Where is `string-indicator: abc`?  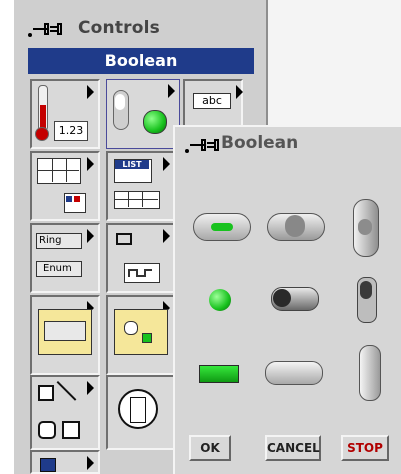
string-indicator: abc is located at coordinates (212, 101).